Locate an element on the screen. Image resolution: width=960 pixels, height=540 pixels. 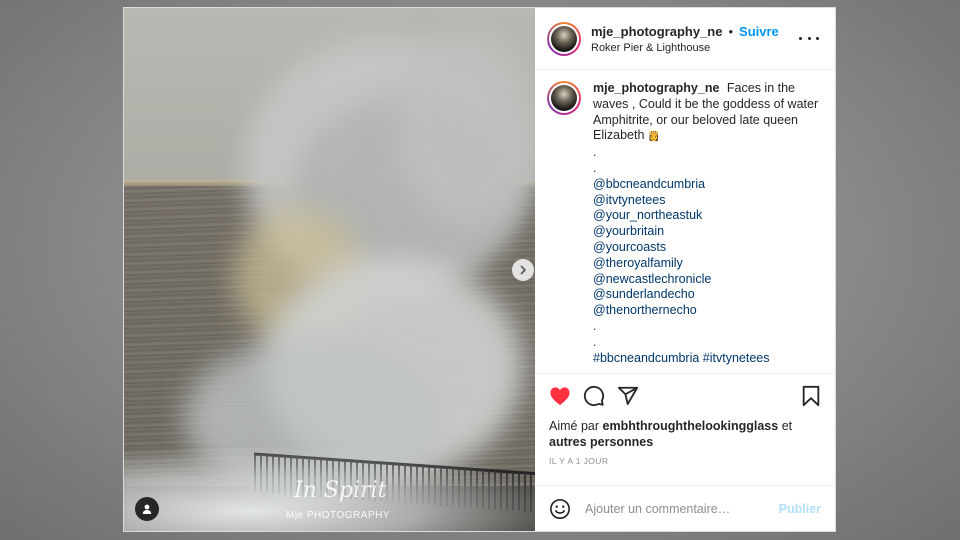
comment-button is located at coordinates (594, 396).